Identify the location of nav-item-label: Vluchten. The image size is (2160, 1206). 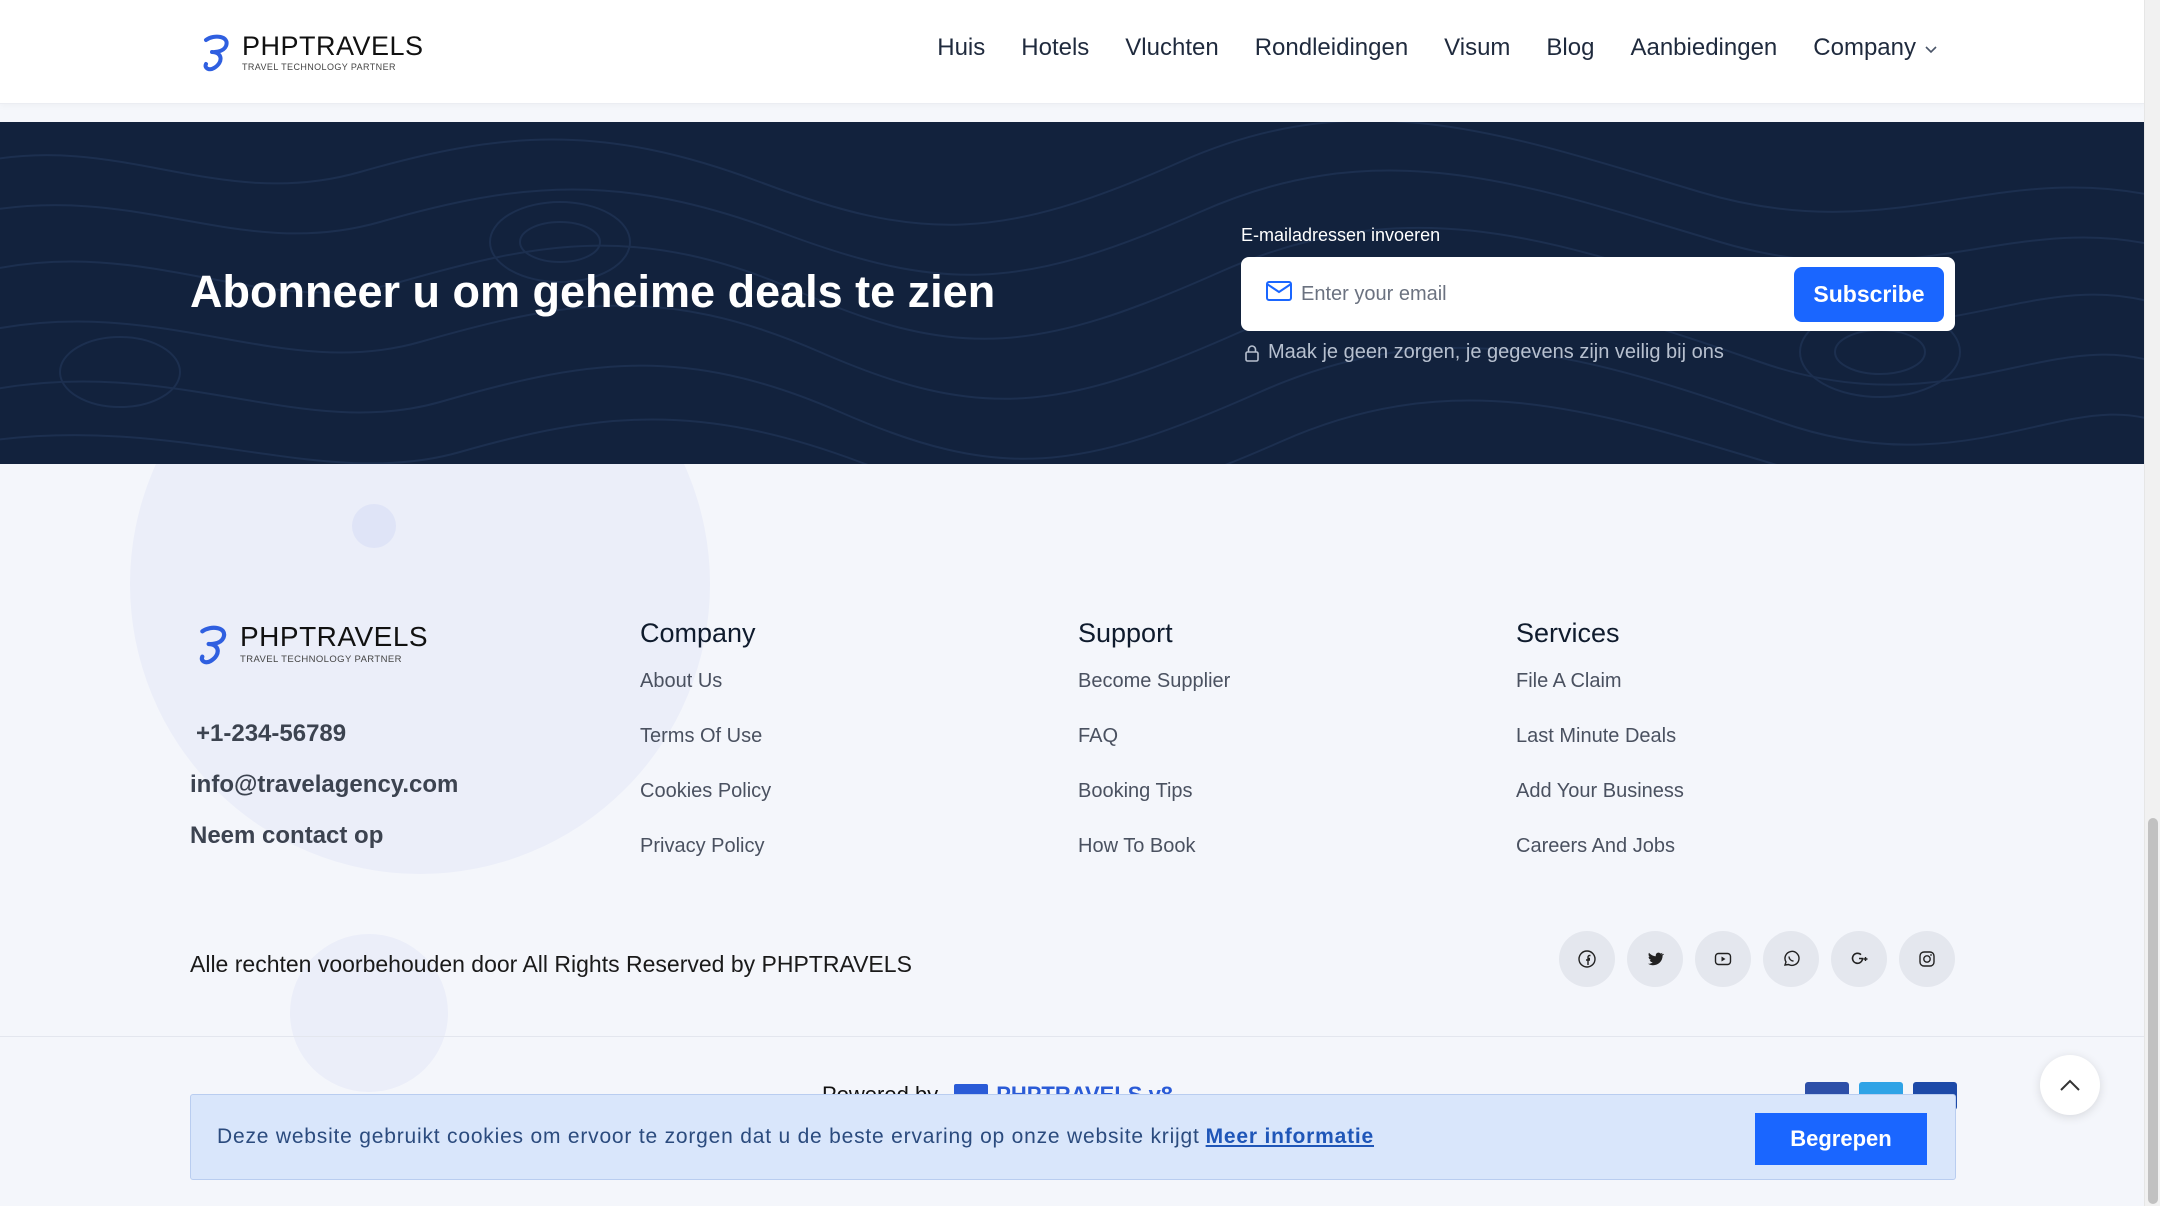
(1172, 47).